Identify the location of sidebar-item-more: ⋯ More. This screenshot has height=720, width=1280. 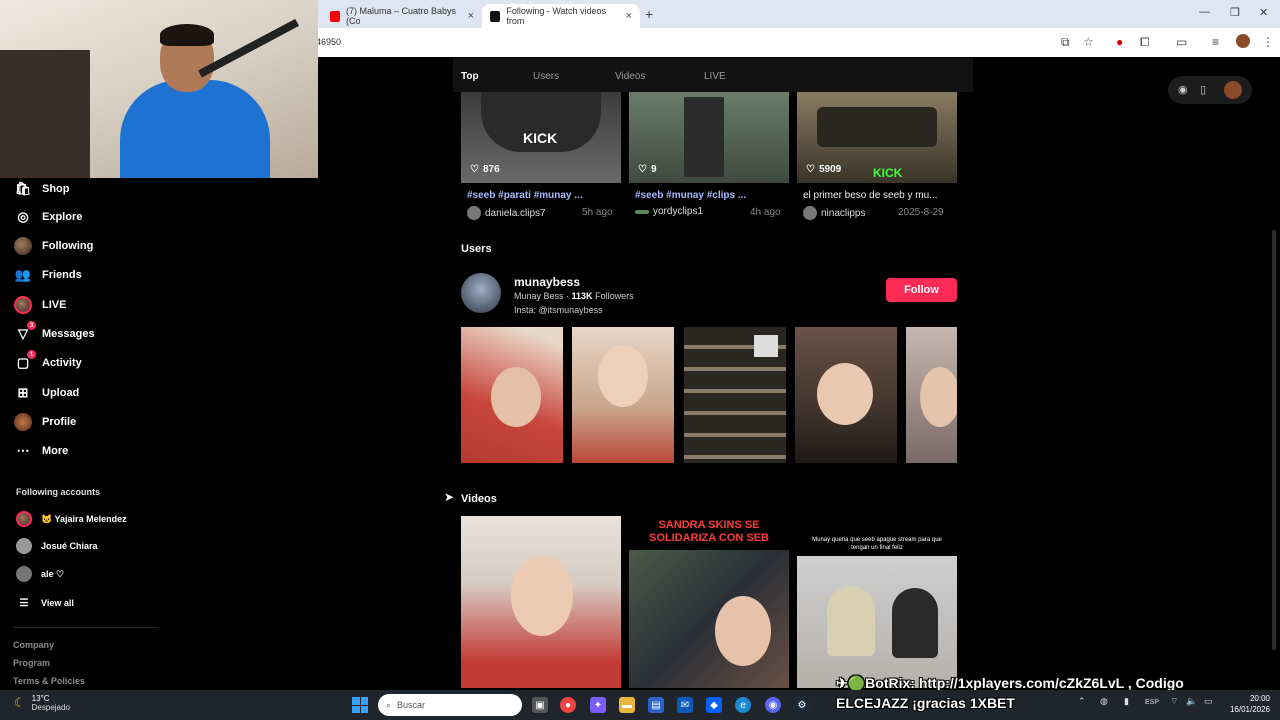
(41, 451).